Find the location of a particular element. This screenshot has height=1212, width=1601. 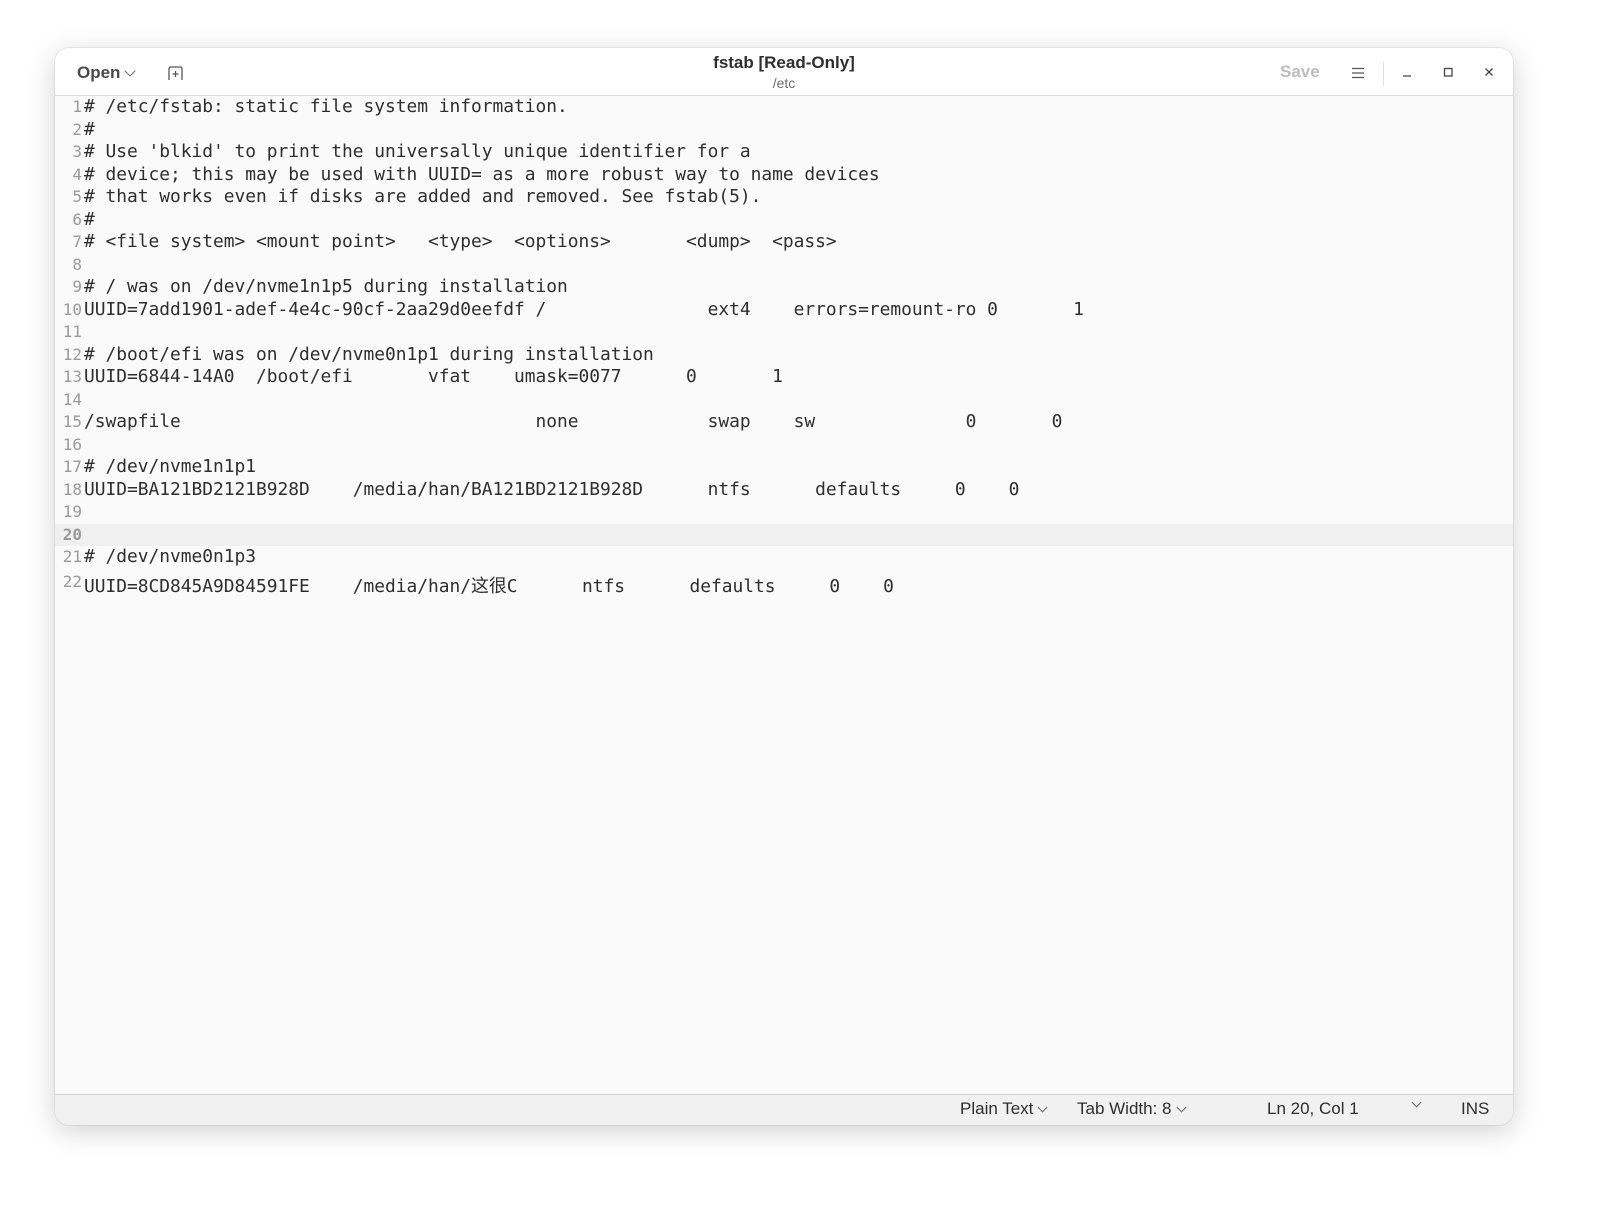

line-number: 12 is located at coordinates (72, 354).